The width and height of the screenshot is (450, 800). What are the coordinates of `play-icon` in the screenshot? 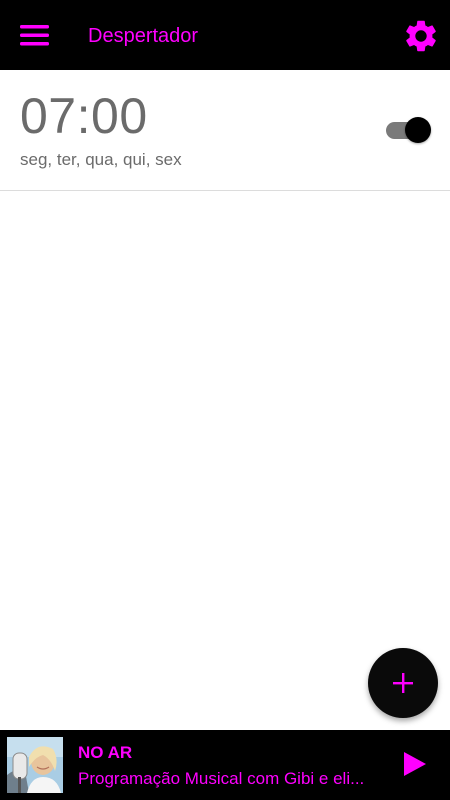 It's located at (415, 764).